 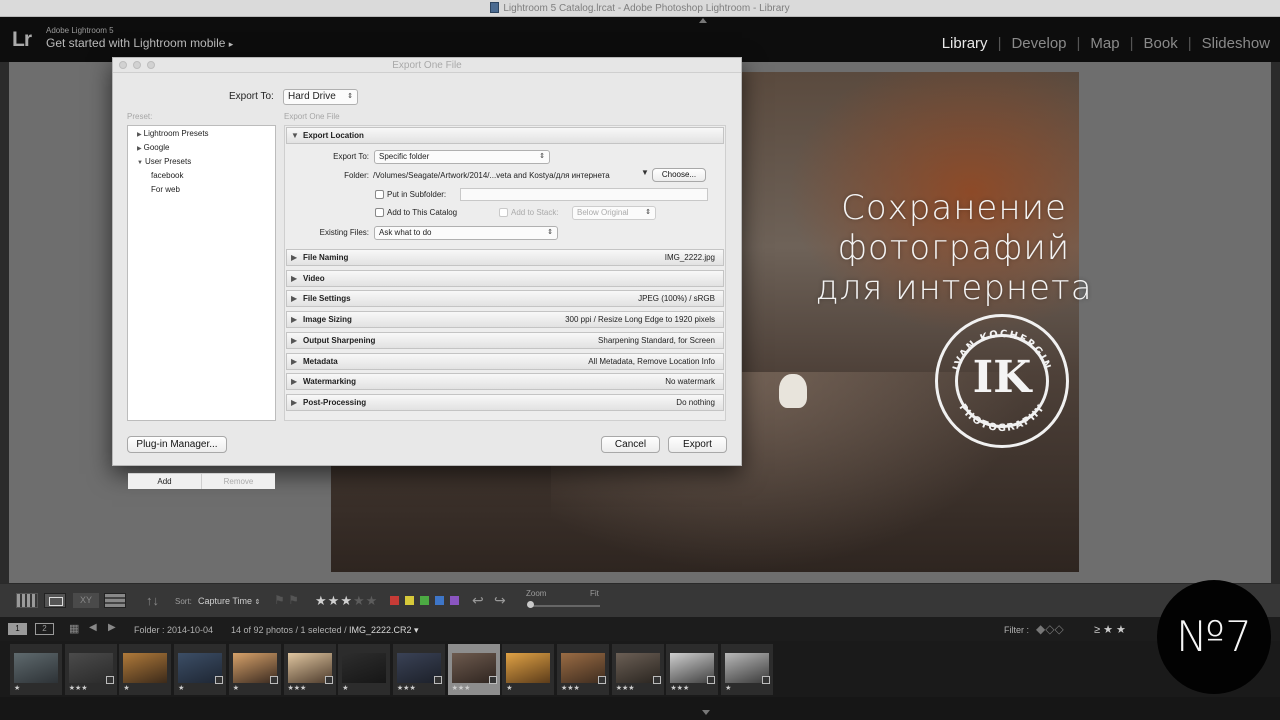 What do you see at coordinates (123, 65) in the screenshot?
I see `close-window-icon` at bounding box center [123, 65].